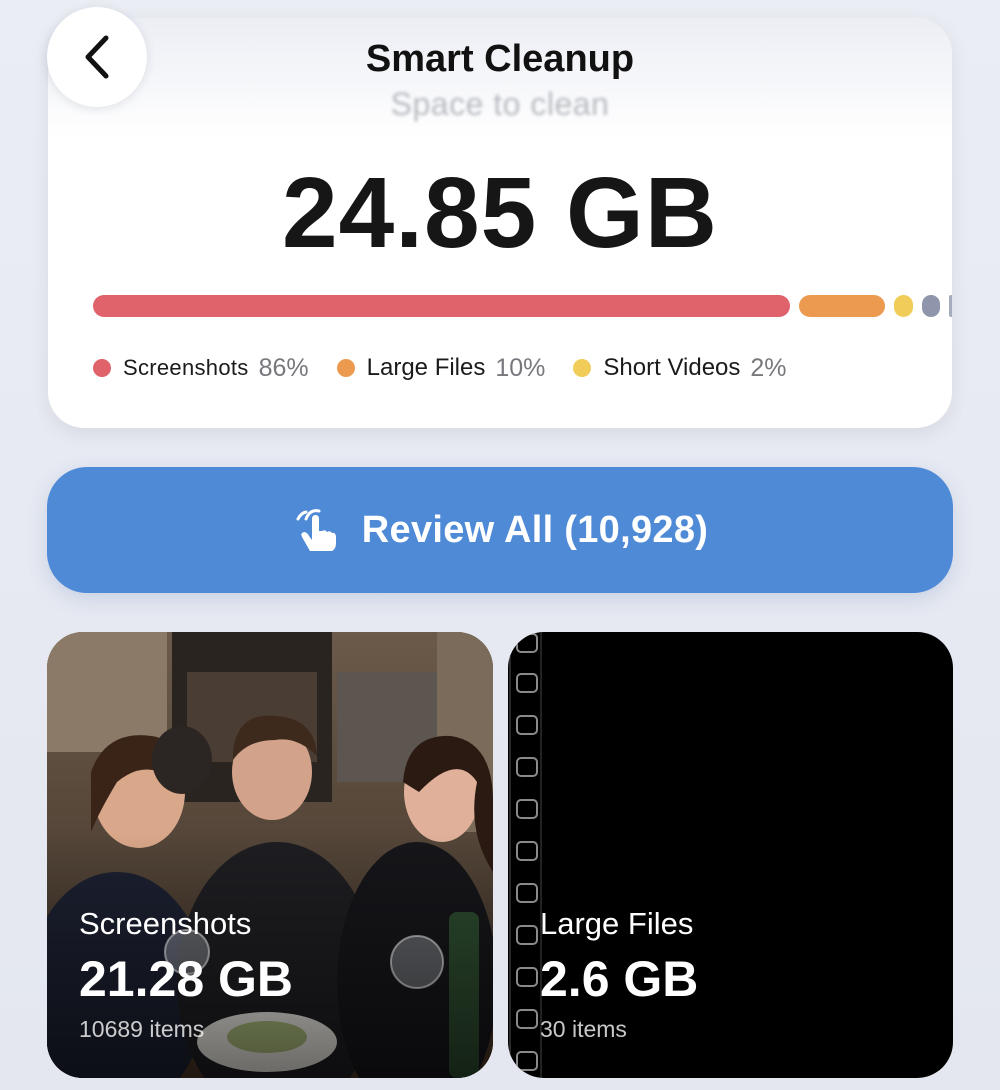 The image size is (1000, 1090). I want to click on review-all-button: Review All (10,928), so click(500, 530).